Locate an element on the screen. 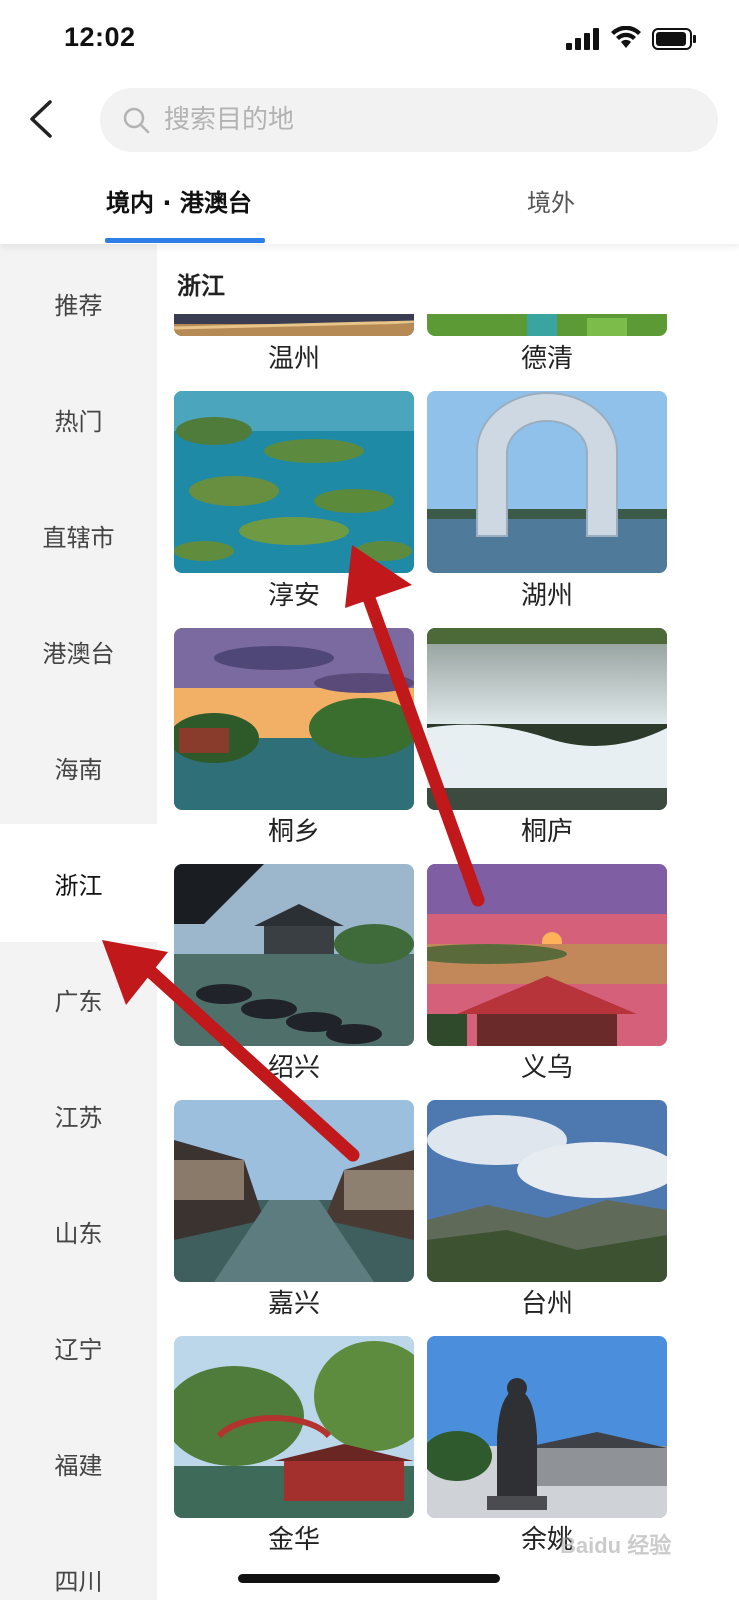 This screenshot has height=1600, width=739. city-label-shaoxing: 绍兴 is located at coordinates (294, 1065).